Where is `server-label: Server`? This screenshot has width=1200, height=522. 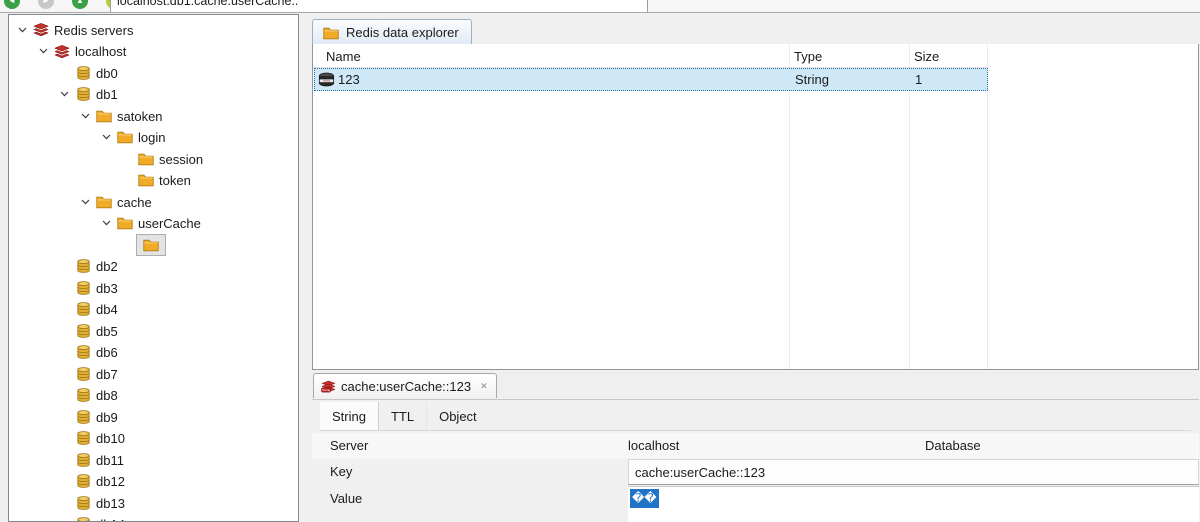
server-label: Server is located at coordinates (349, 445).